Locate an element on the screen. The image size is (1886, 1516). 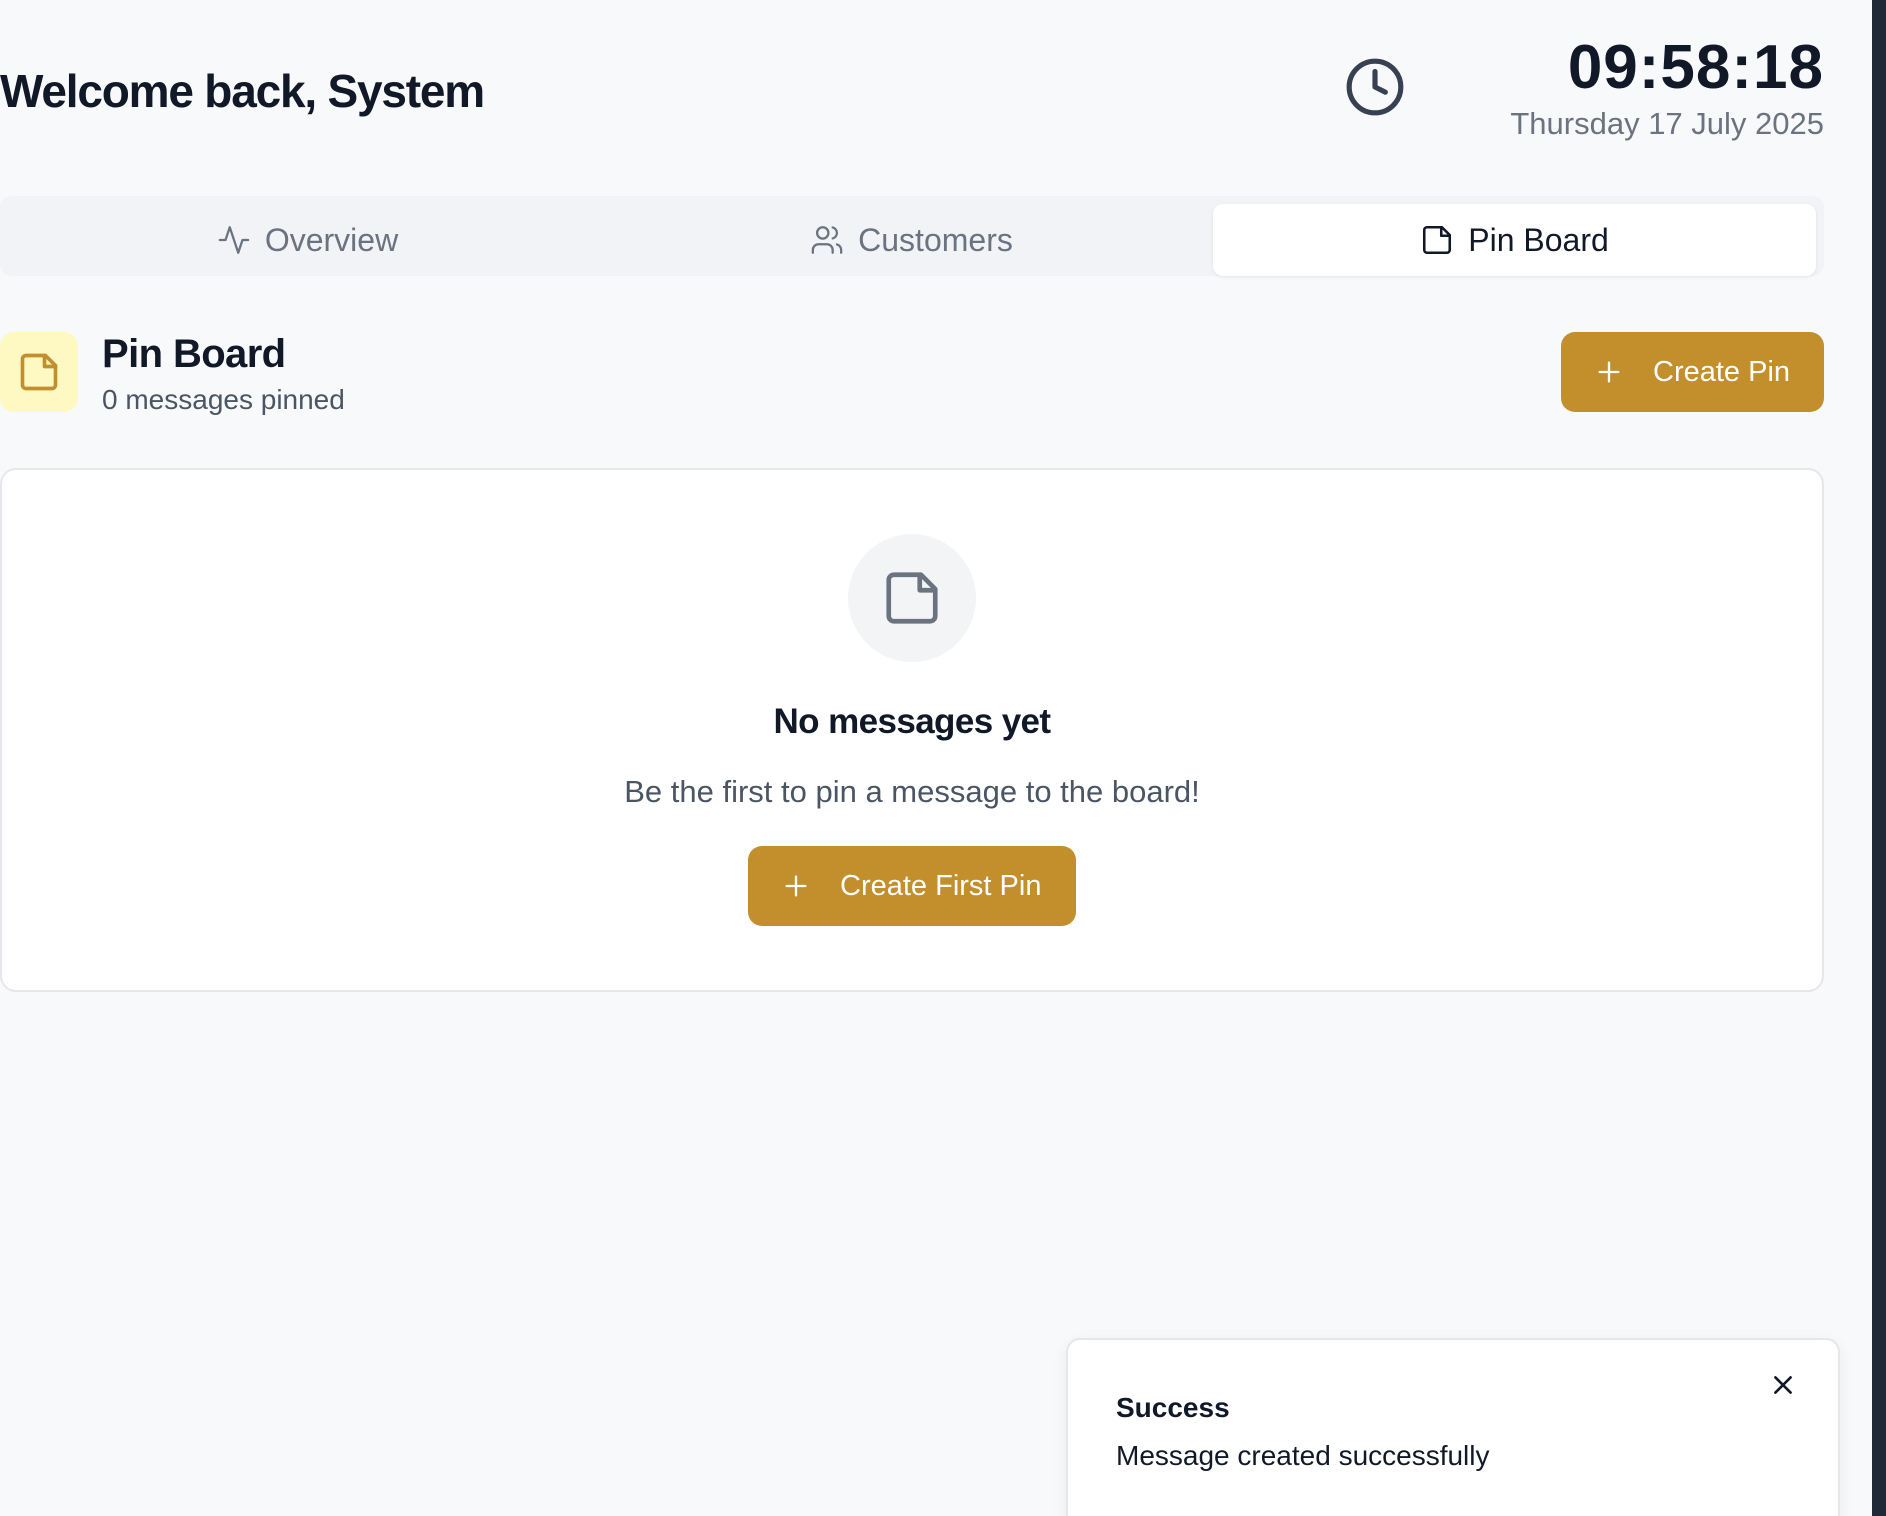
tab-overview-label: Overview is located at coordinates (331, 239).